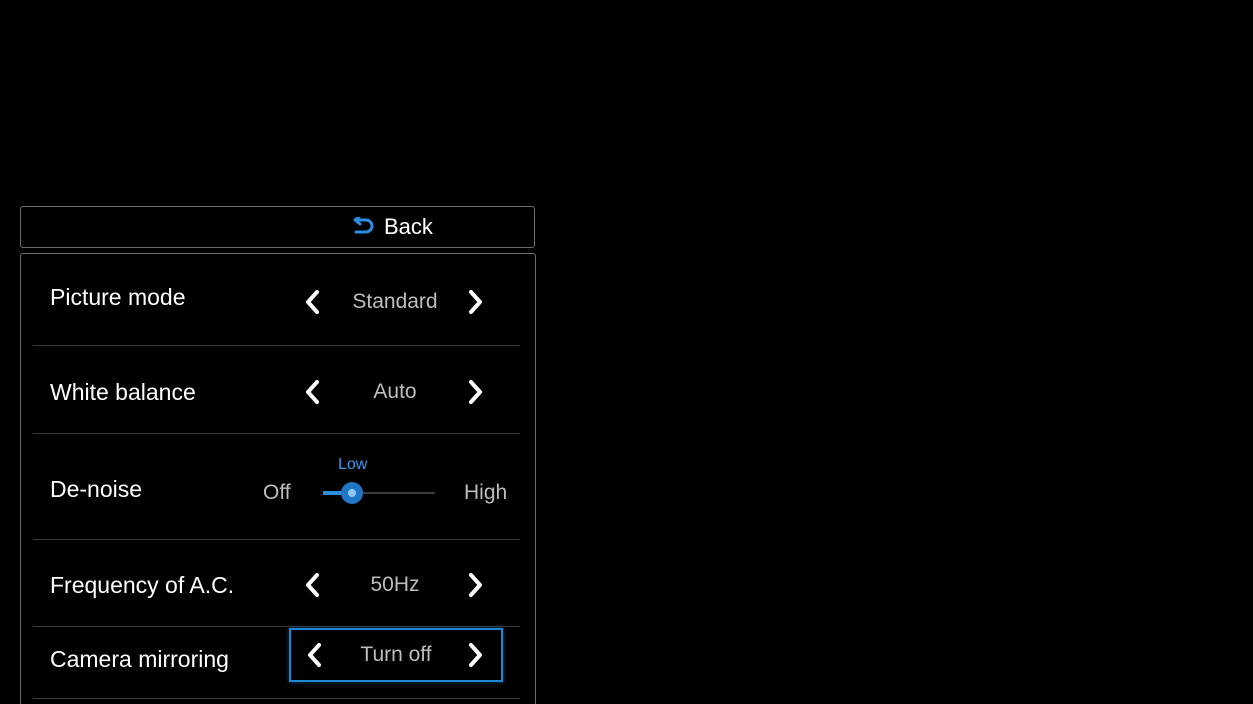  What do you see at coordinates (277, 227) in the screenshot?
I see `back-button: Back` at bounding box center [277, 227].